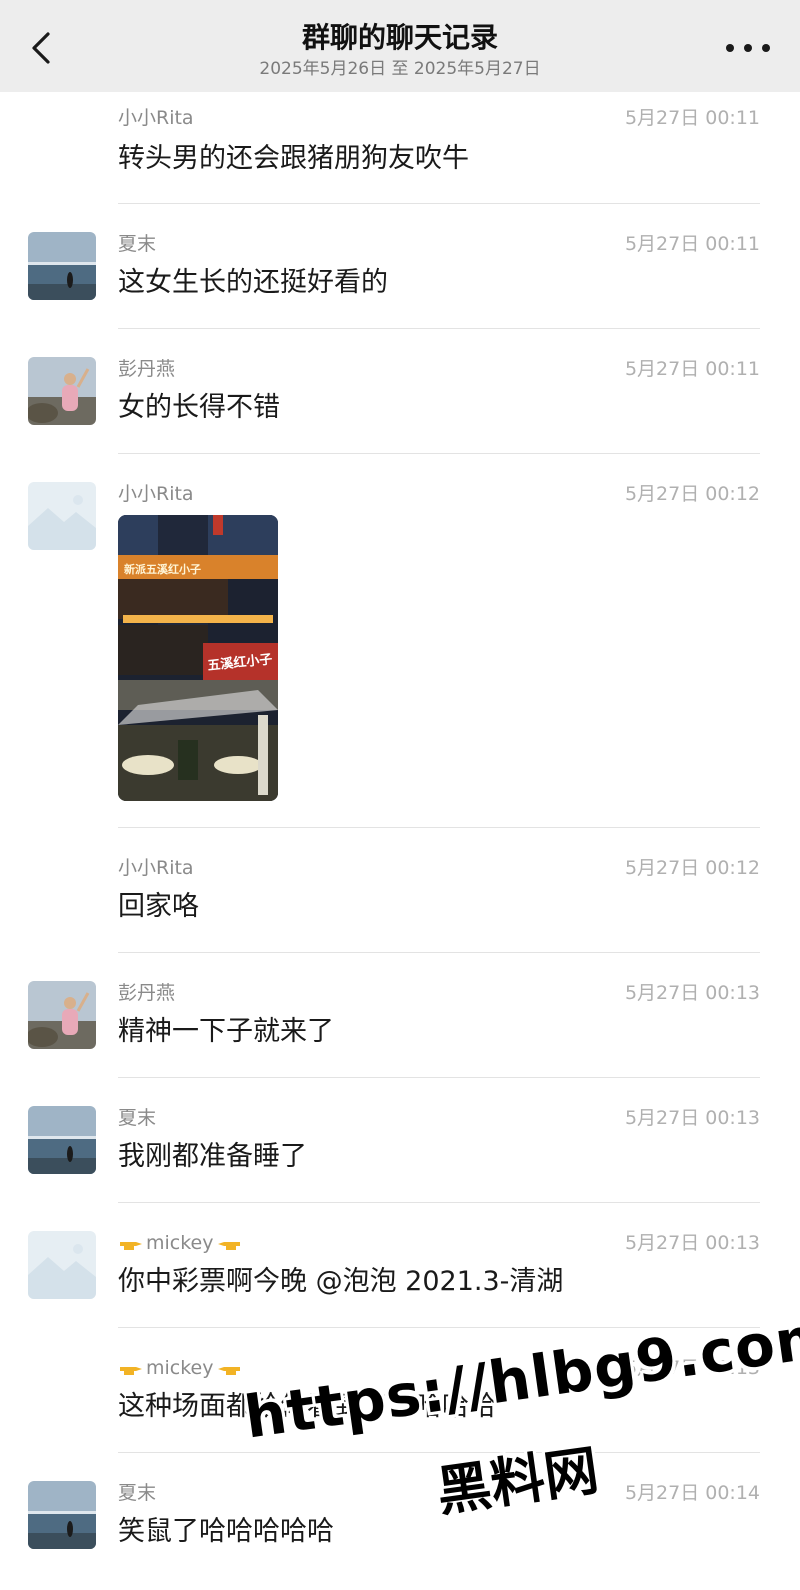 Image resolution: width=800 pixels, height=1590 pixels. I want to click on message-item: 彭丹燕 5月27日 00:11 女的长得不错, so click(400, 391).